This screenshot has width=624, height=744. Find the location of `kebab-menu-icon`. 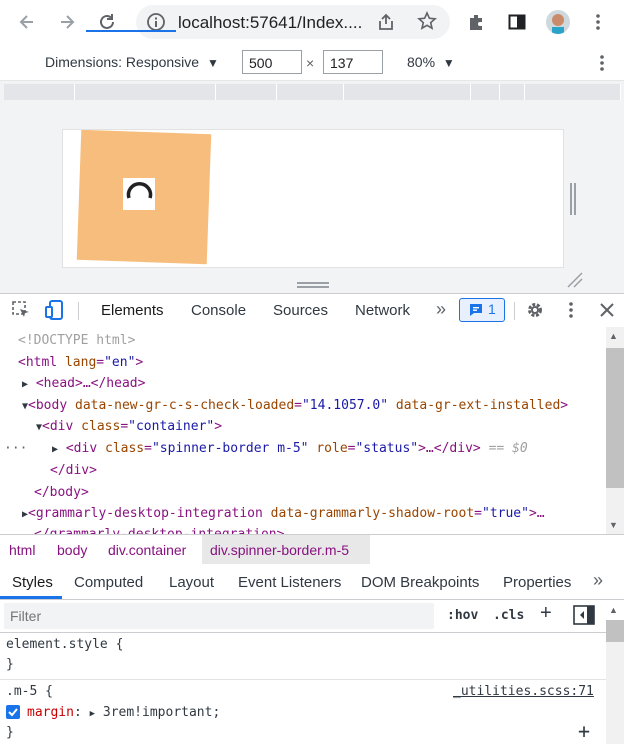

kebab-menu-icon is located at coordinates (598, 24).